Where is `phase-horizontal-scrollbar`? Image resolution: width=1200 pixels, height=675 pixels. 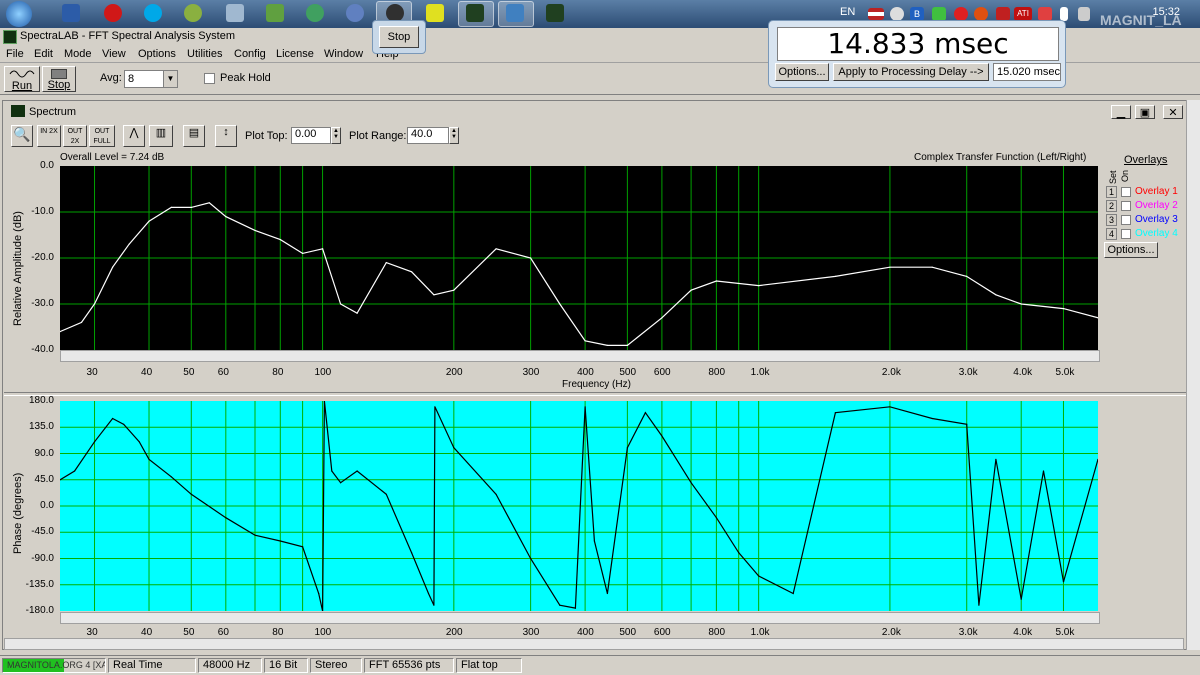 phase-horizontal-scrollbar is located at coordinates (580, 618).